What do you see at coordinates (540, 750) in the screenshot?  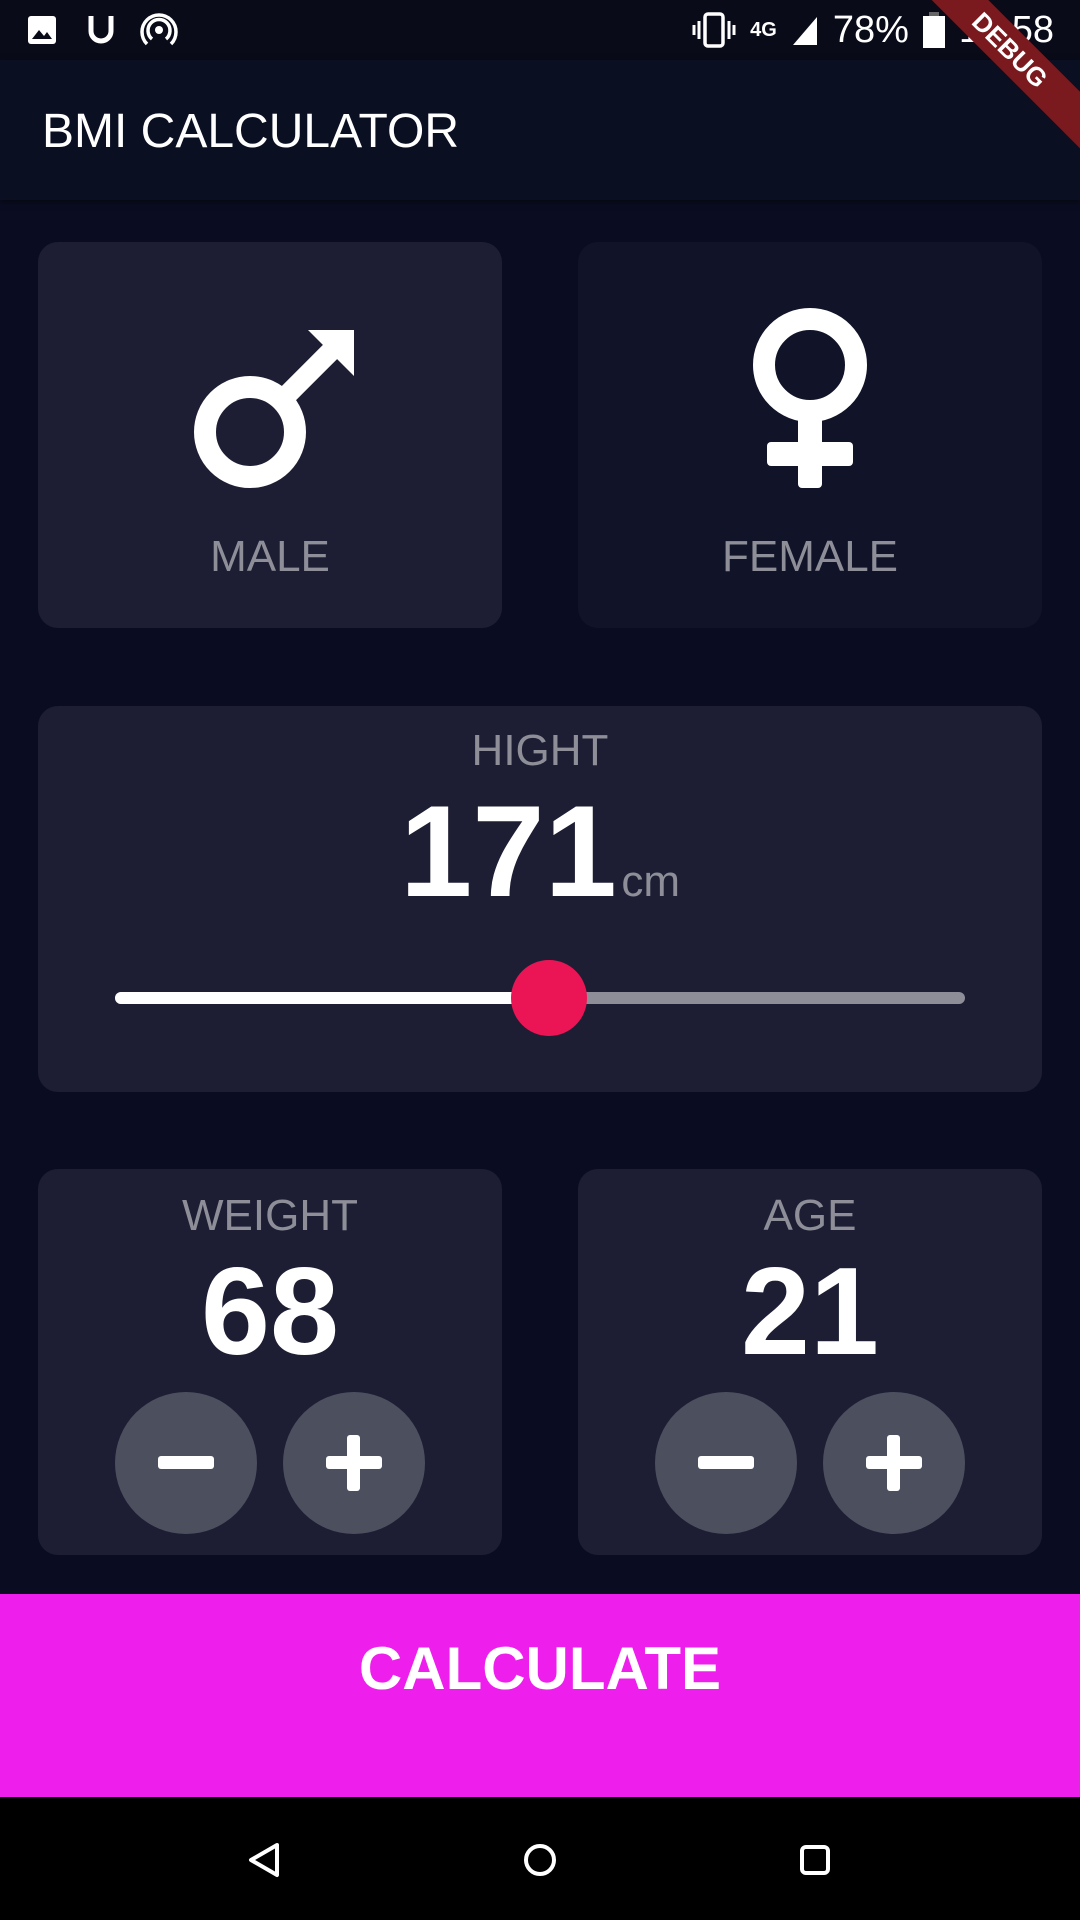 I see `height-label: HIGHT` at bounding box center [540, 750].